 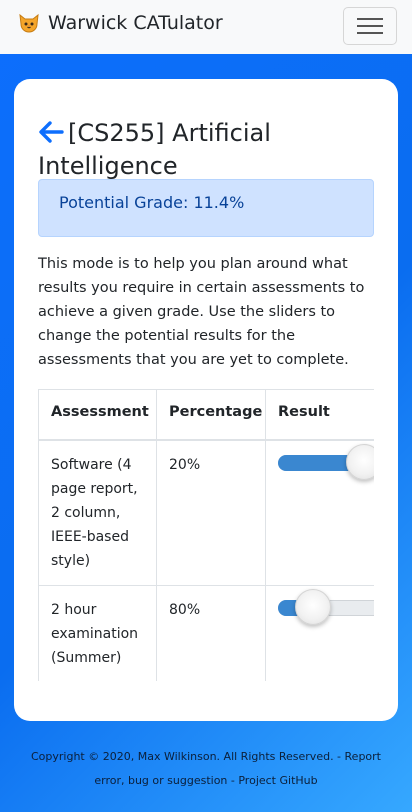 I want to click on hamburger-menu-icon, so click(x=370, y=26).